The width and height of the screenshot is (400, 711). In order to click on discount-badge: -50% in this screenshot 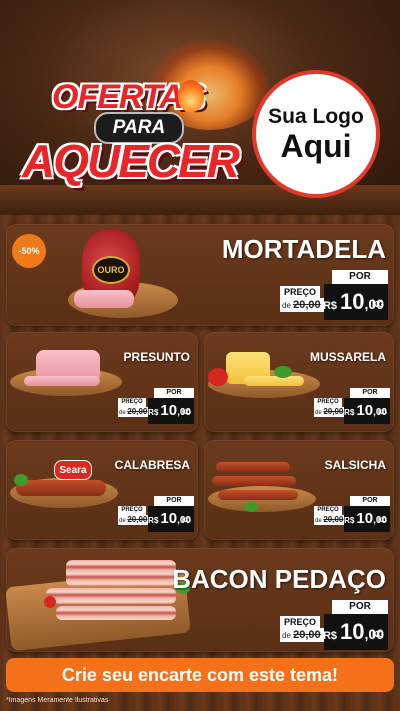, I will do `click(29, 251)`.